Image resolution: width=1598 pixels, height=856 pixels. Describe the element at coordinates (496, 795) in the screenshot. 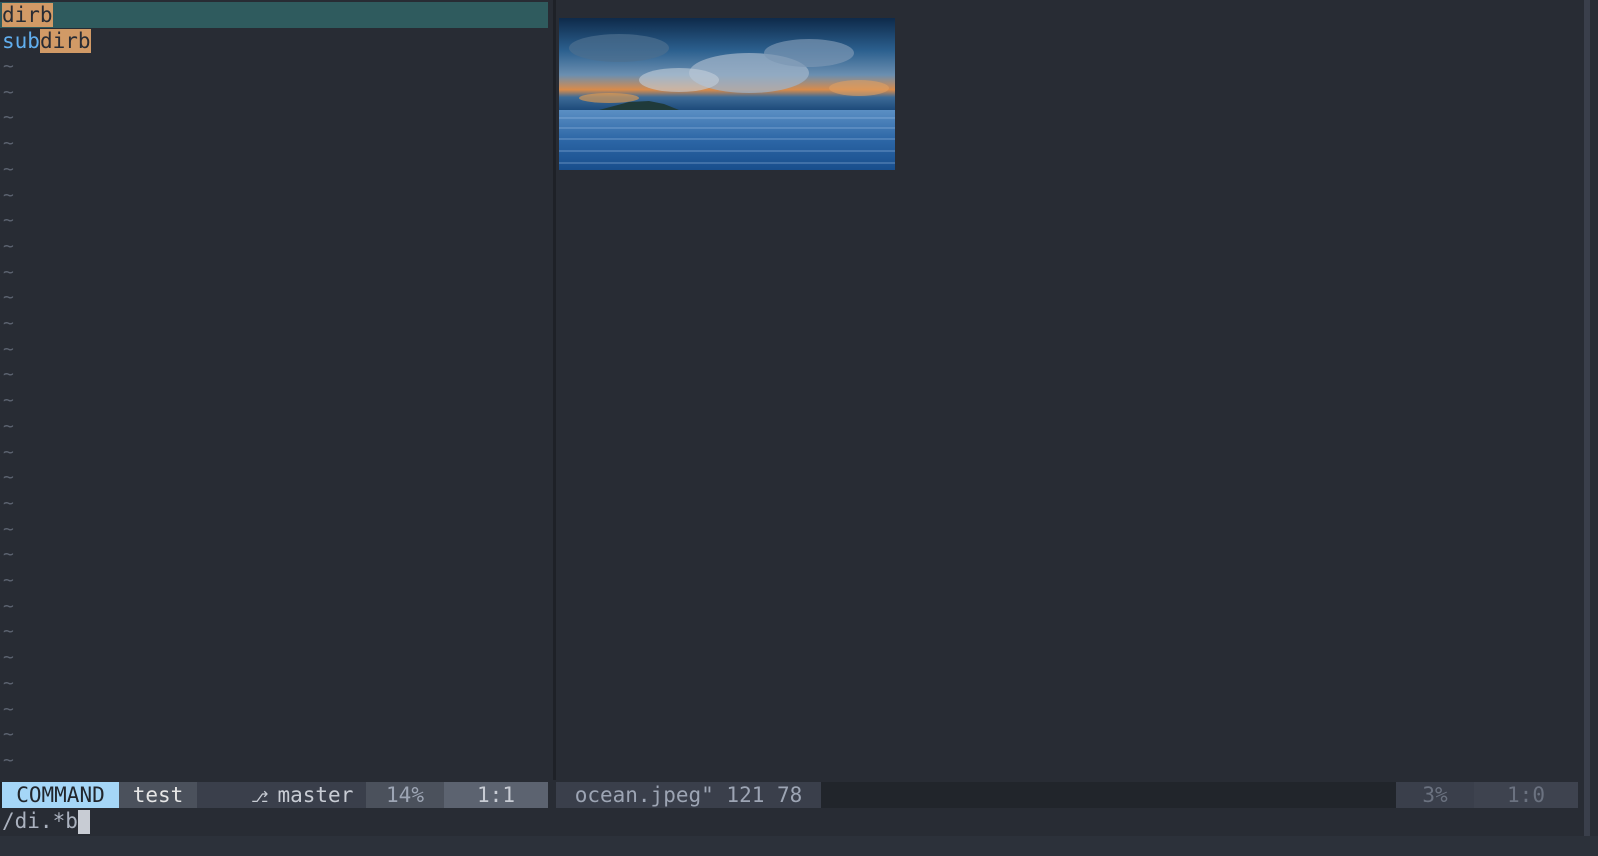

I see `cursor-position: 1:1` at that location.